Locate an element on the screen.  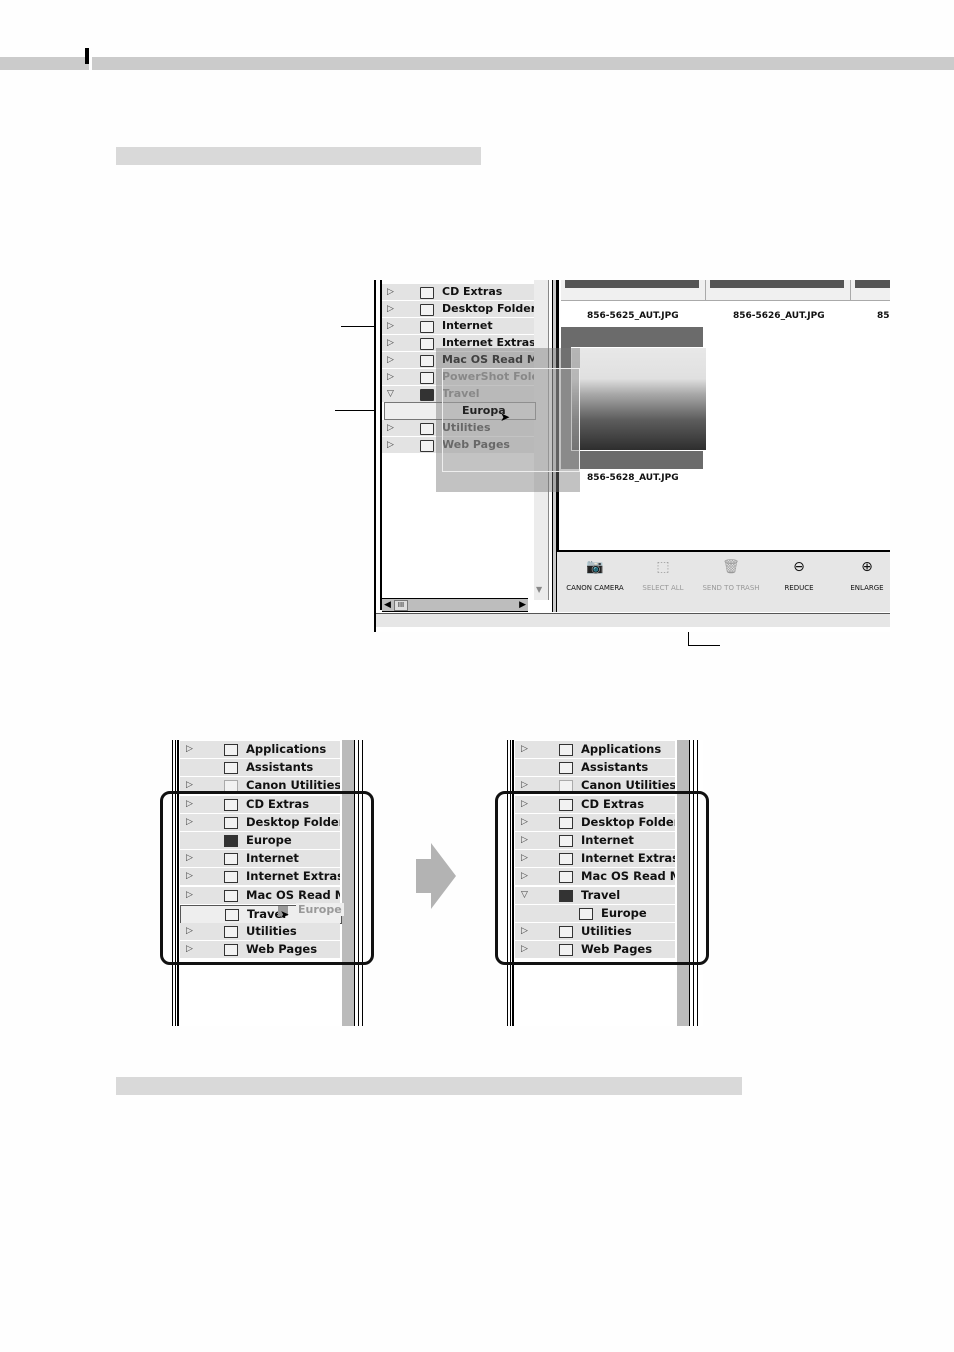
toolbar-button-canon-camera: 📷 CANON CAMERA is located at coordinates (595, 575).